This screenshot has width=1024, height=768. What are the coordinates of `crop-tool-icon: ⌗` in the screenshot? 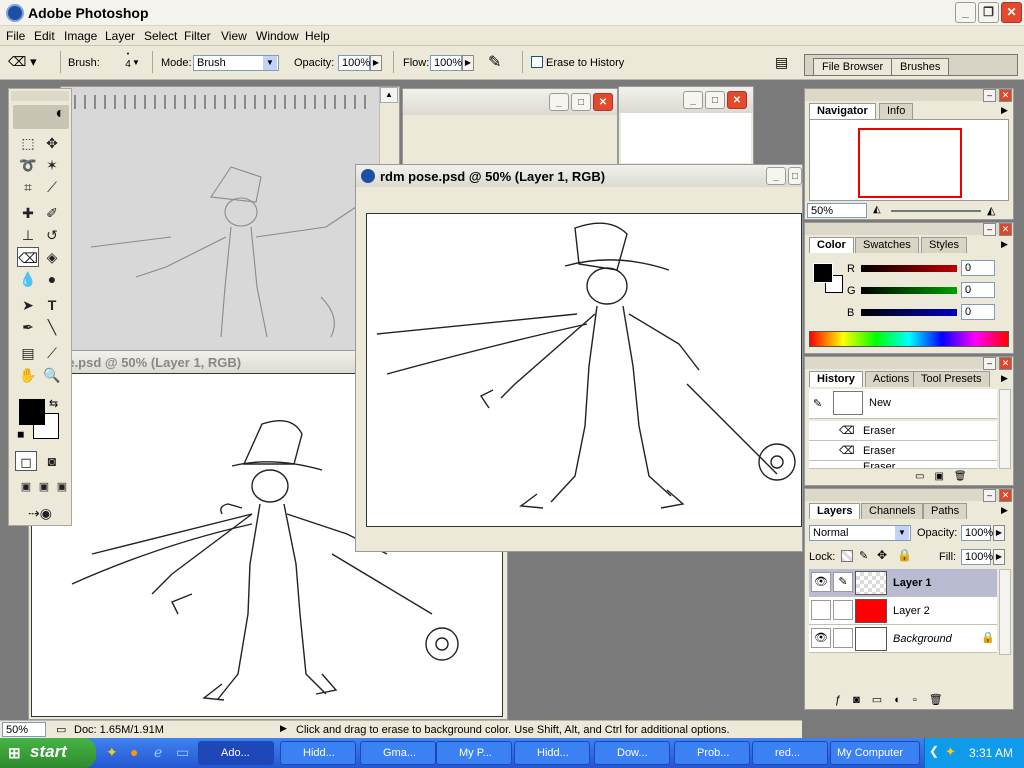 It's located at (28, 187).